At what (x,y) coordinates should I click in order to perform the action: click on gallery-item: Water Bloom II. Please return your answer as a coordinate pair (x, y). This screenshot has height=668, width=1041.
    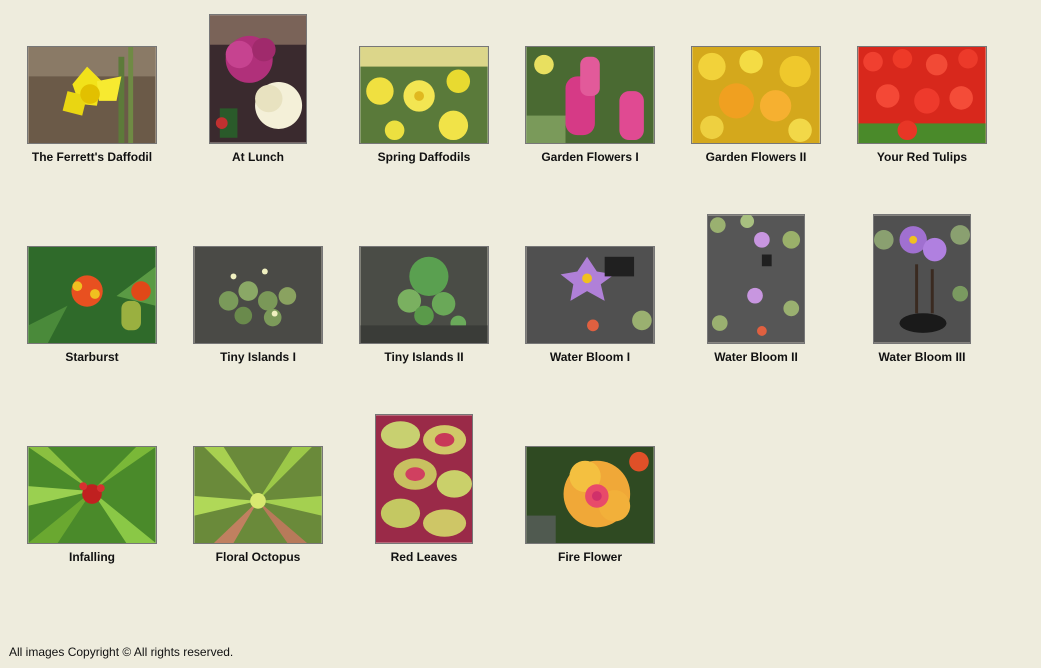
    Looking at the image, I should click on (757, 300).